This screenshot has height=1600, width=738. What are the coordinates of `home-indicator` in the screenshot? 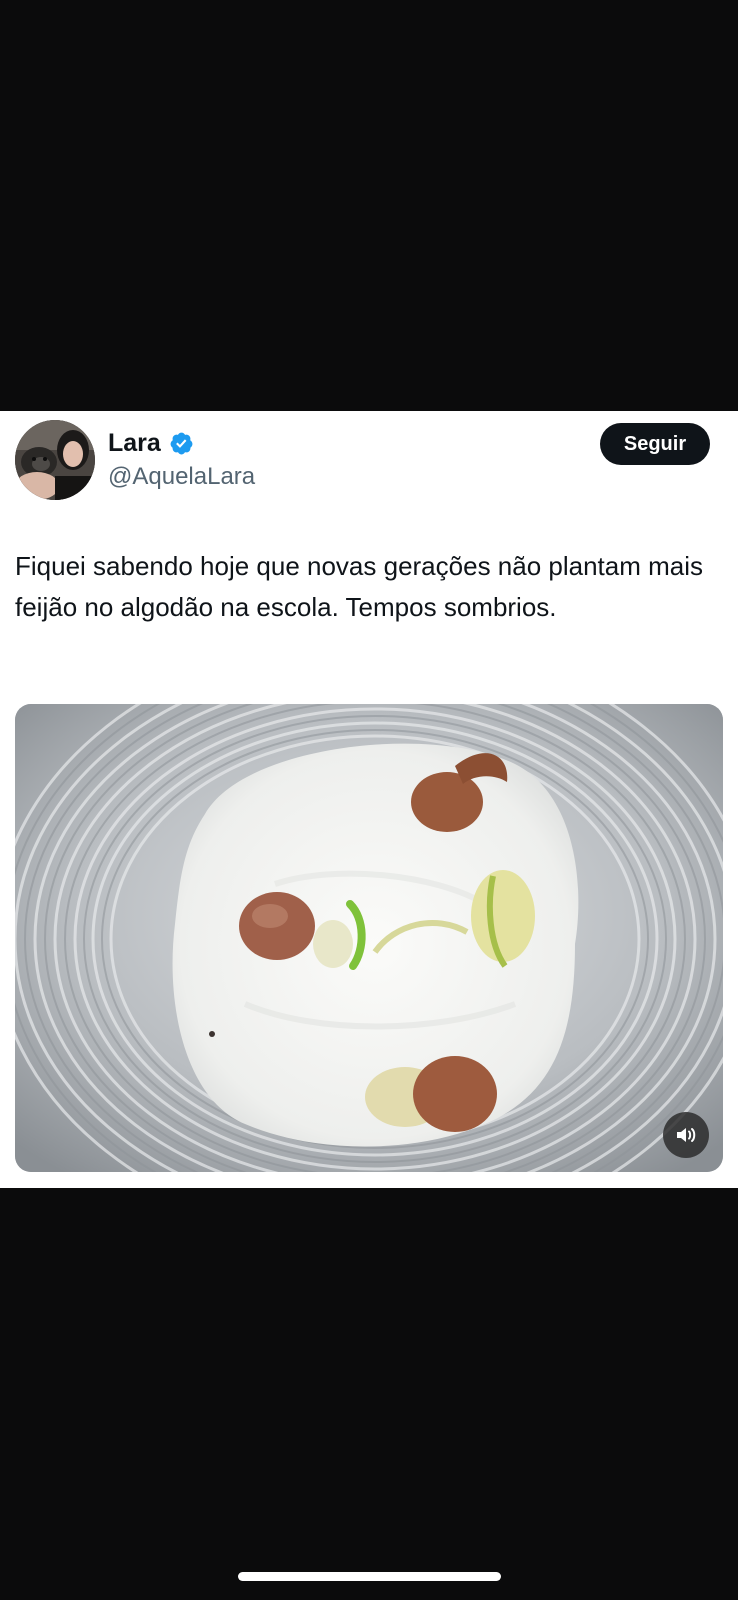 It's located at (369, 1576).